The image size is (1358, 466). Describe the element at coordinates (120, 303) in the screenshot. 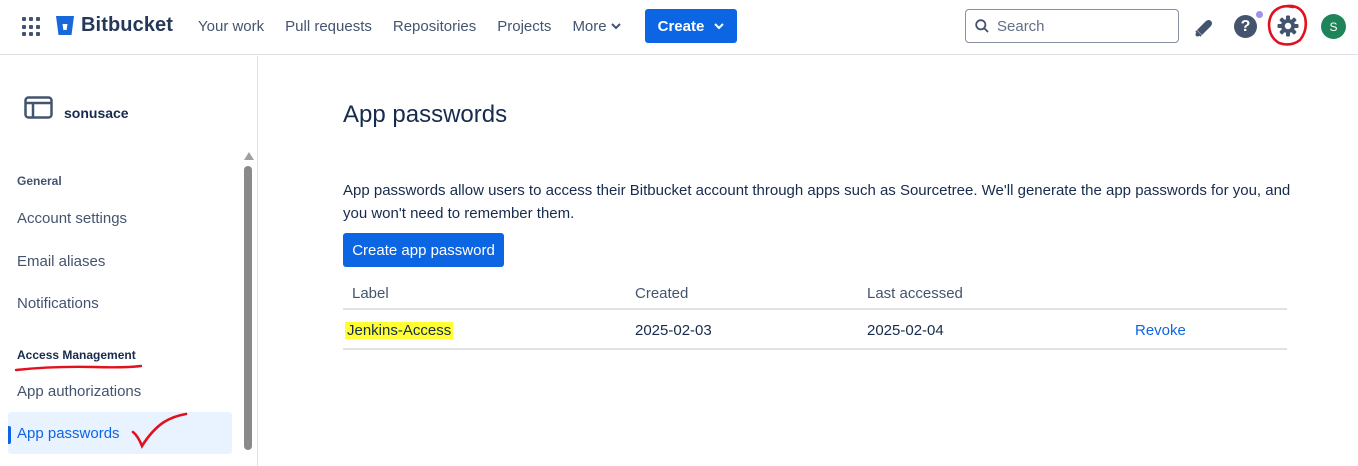

I see `sidebar-item-notifications: Notifications` at that location.